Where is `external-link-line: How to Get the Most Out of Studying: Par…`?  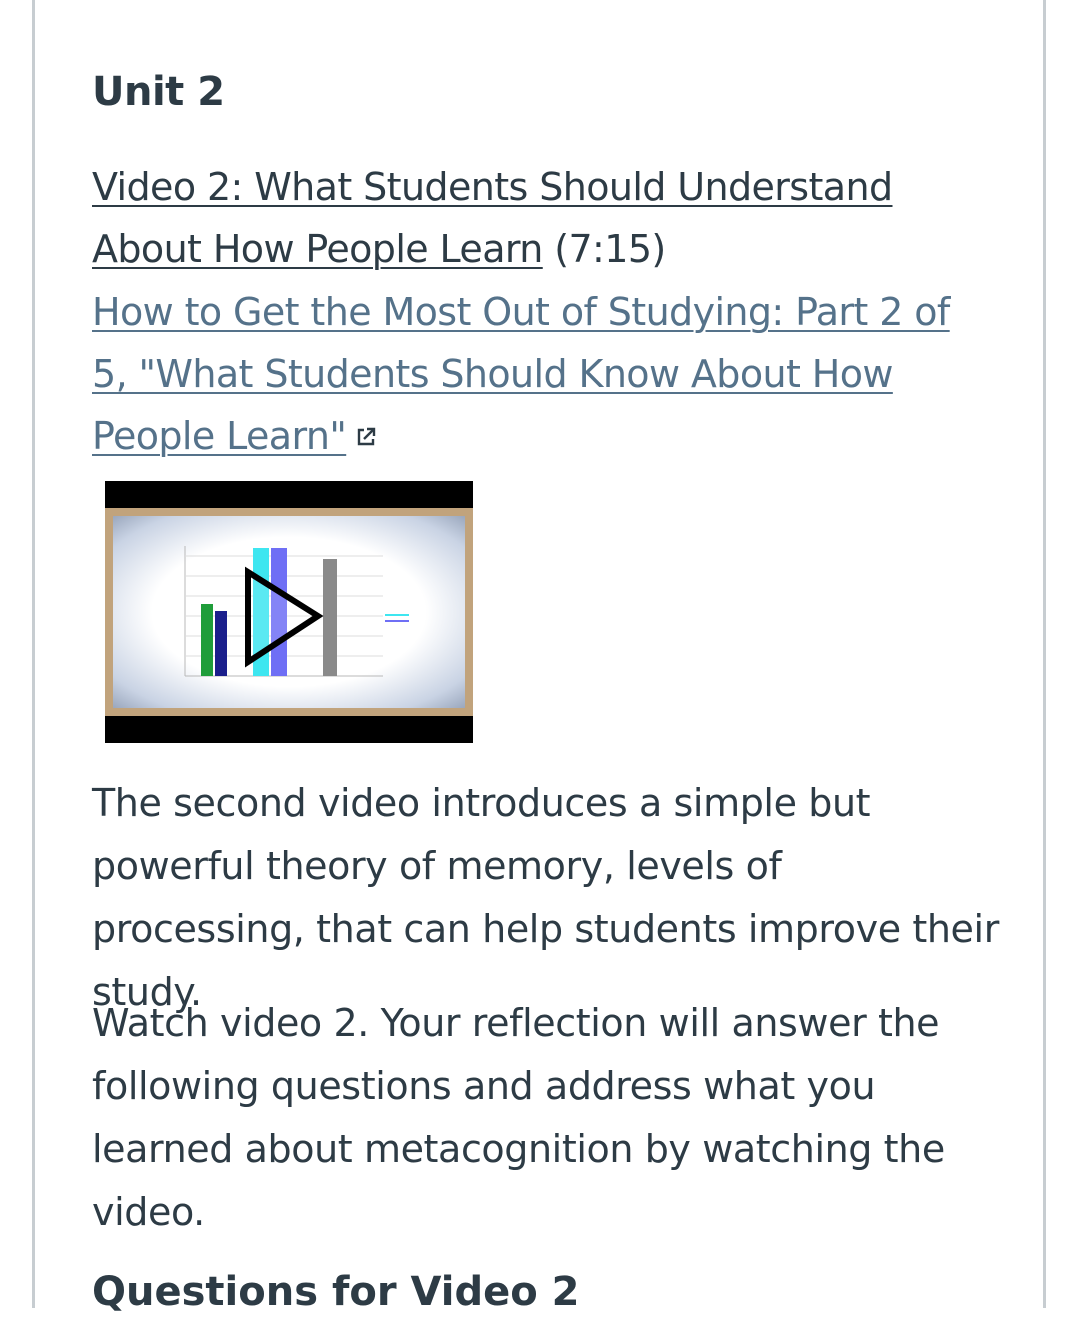 external-link-line: How to Get the Most Out of Studying: Par… is located at coordinates (542, 374).